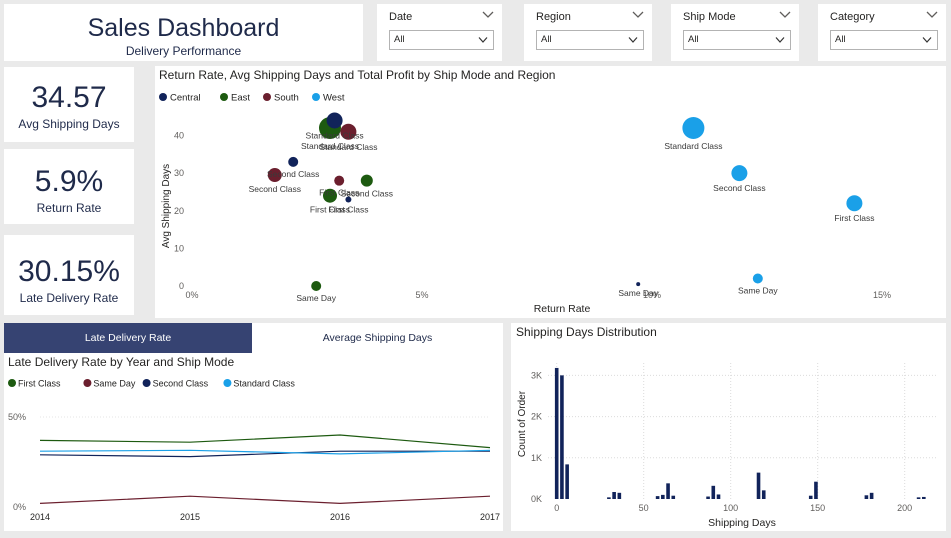  Describe the element at coordinates (69, 97) in the screenshot. I see `kpi-value: 34.57` at that location.